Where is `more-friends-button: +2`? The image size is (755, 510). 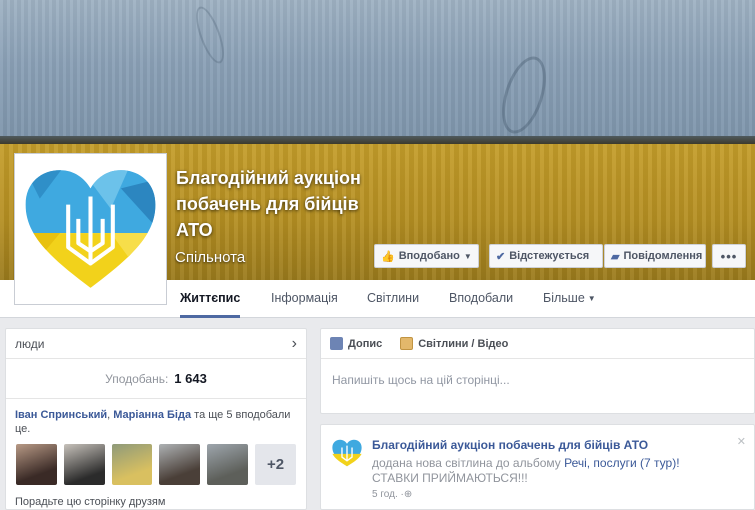 more-friends-button: +2 is located at coordinates (275, 464).